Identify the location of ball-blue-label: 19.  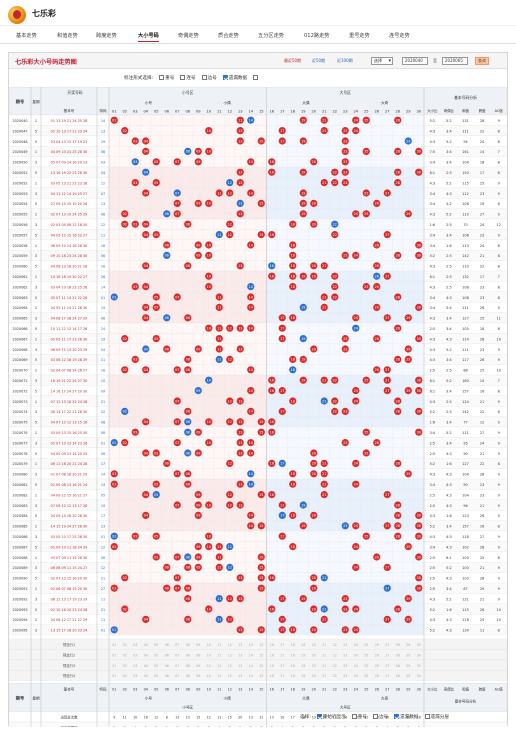
(303, 505).